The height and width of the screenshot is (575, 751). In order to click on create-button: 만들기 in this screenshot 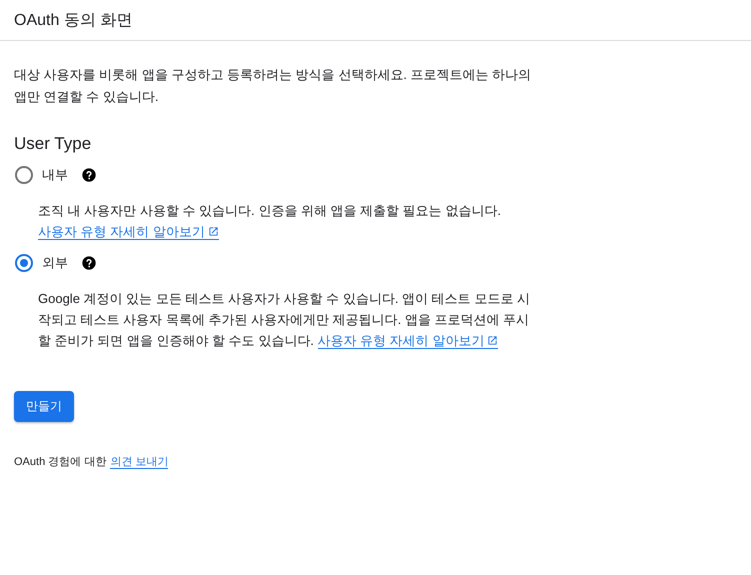, I will do `click(44, 406)`.